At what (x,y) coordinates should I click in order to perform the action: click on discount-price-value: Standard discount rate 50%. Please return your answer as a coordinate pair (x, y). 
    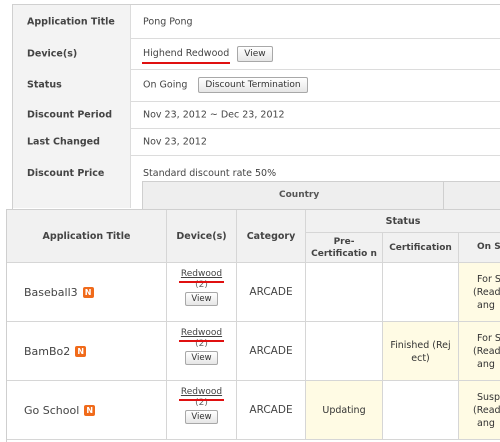
    Looking at the image, I should click on (210, 173).